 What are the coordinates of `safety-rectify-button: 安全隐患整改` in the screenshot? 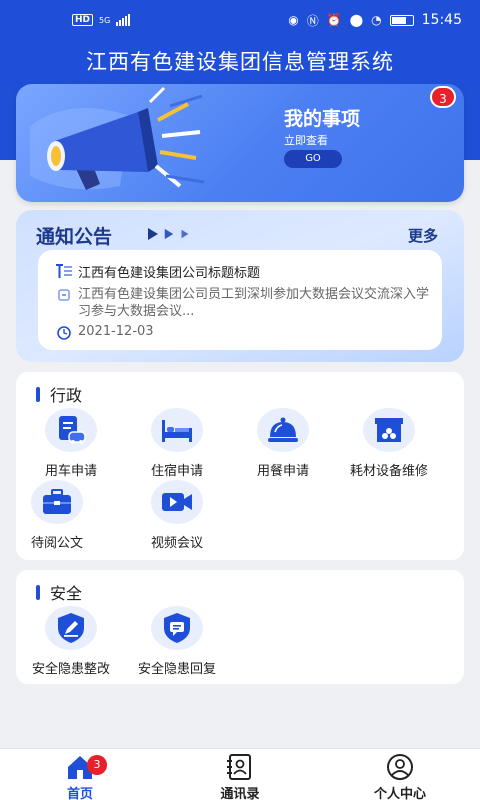 It's located at (71, 641).